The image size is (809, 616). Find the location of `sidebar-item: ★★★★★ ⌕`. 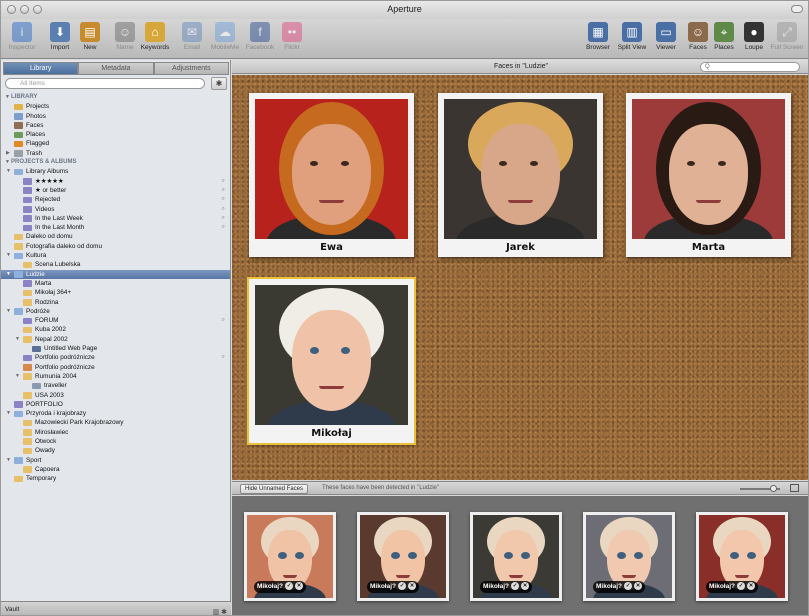

sidebar-item: ★★★★★ ⌕ is located at coordinates (115, 181).